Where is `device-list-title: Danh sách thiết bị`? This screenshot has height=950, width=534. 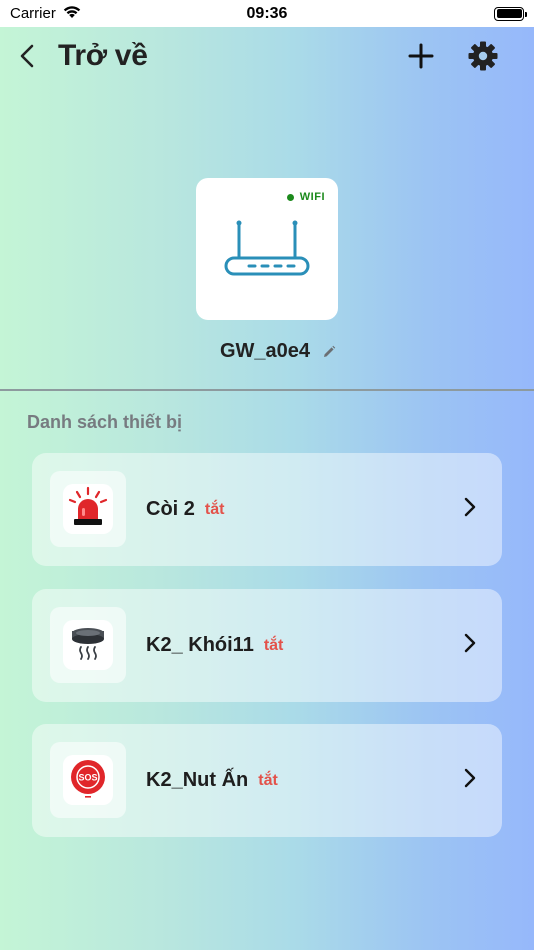 device-list-title: Danh sách thiết bị is located at coordinates (105, 422).